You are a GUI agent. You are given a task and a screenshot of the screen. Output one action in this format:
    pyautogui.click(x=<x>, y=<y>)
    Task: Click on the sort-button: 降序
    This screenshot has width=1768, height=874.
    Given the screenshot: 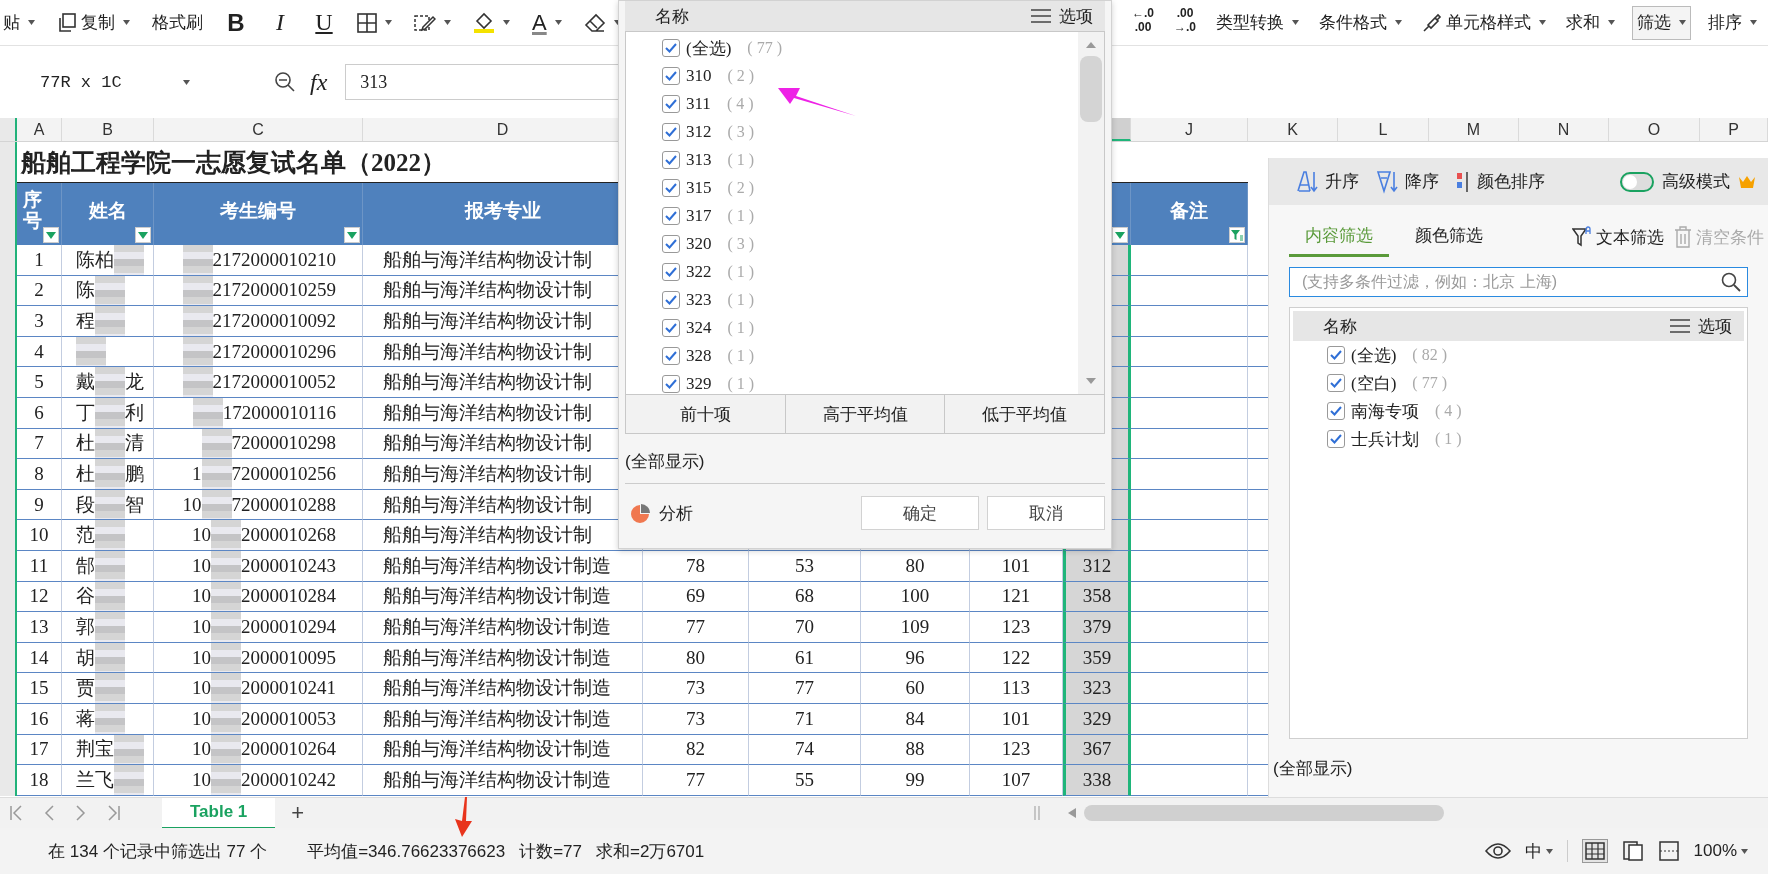 What is the action you would take?
    pyautogui.click(x=1408, y=181)
    